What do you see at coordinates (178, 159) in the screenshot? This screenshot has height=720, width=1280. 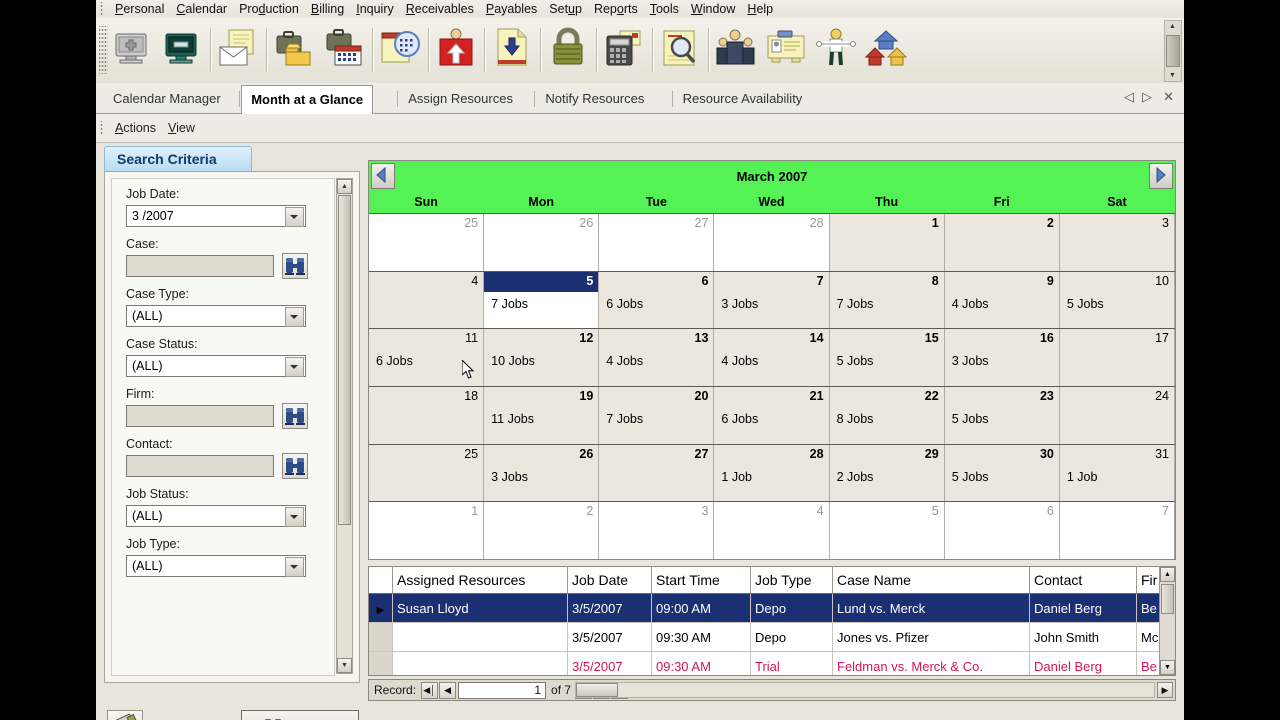 I see `search-criteria-tab: Search Criteria` at bounding box center [178, 159].